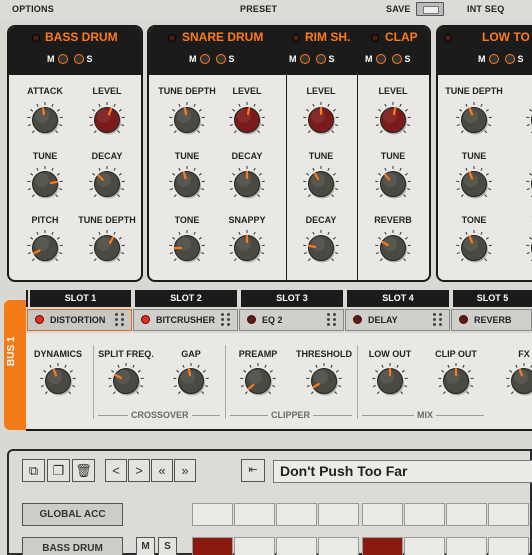 This screenshot has height=555, width=532. Describe the element at coordinates (291, 320) in the screenshot. I see `slot-3-effect: EQ 2` at that location.